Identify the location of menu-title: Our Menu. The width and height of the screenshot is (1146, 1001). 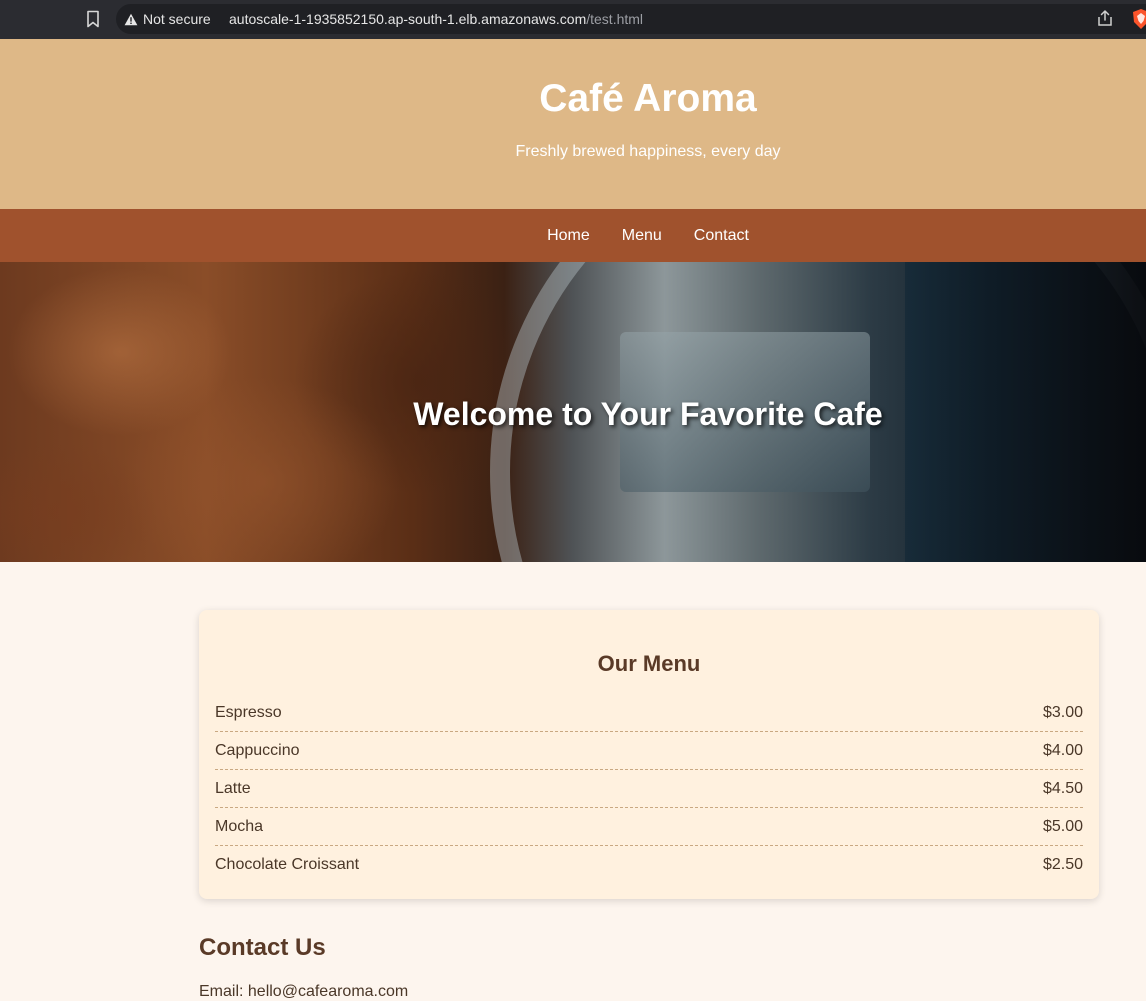
(649, 663).